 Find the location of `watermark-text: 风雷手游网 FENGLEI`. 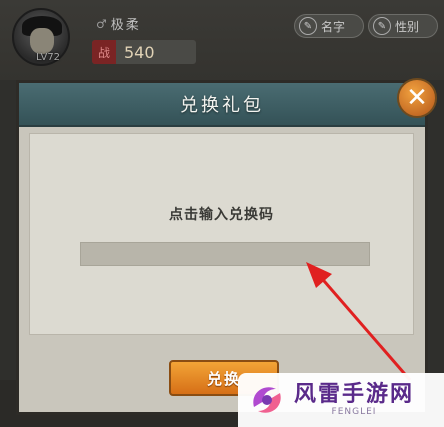

watermark-text: 风雷手游网 FENGLEI is located at coordinates (354, 400).